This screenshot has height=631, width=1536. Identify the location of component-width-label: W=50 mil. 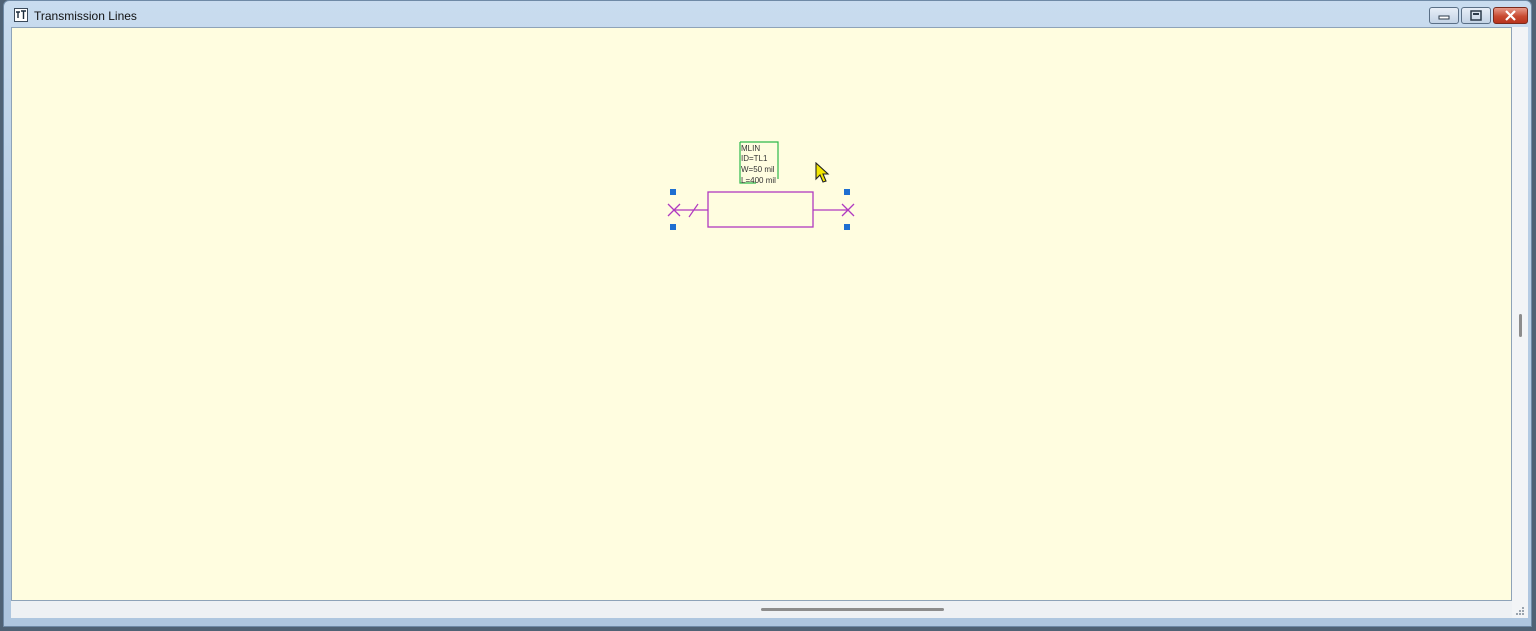
(758, 169).